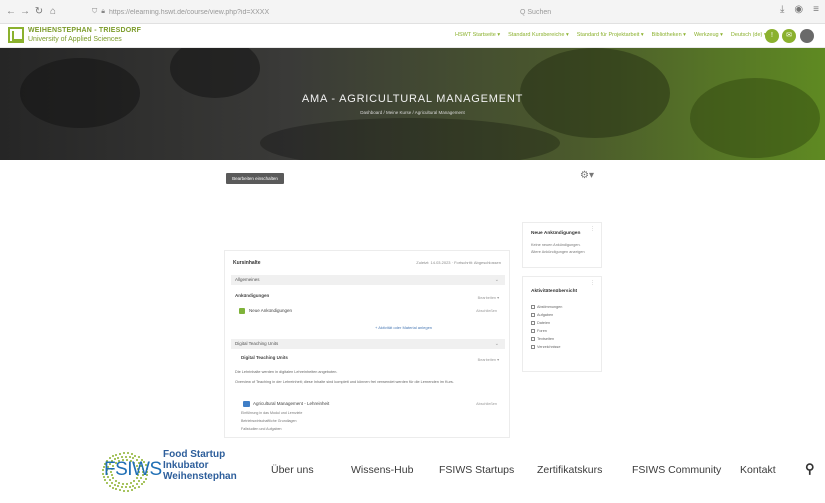  What do you see at coordinates (798, 9) in the screenshot?
I see `account-icon: ◉` at bounding box center [798, 9].